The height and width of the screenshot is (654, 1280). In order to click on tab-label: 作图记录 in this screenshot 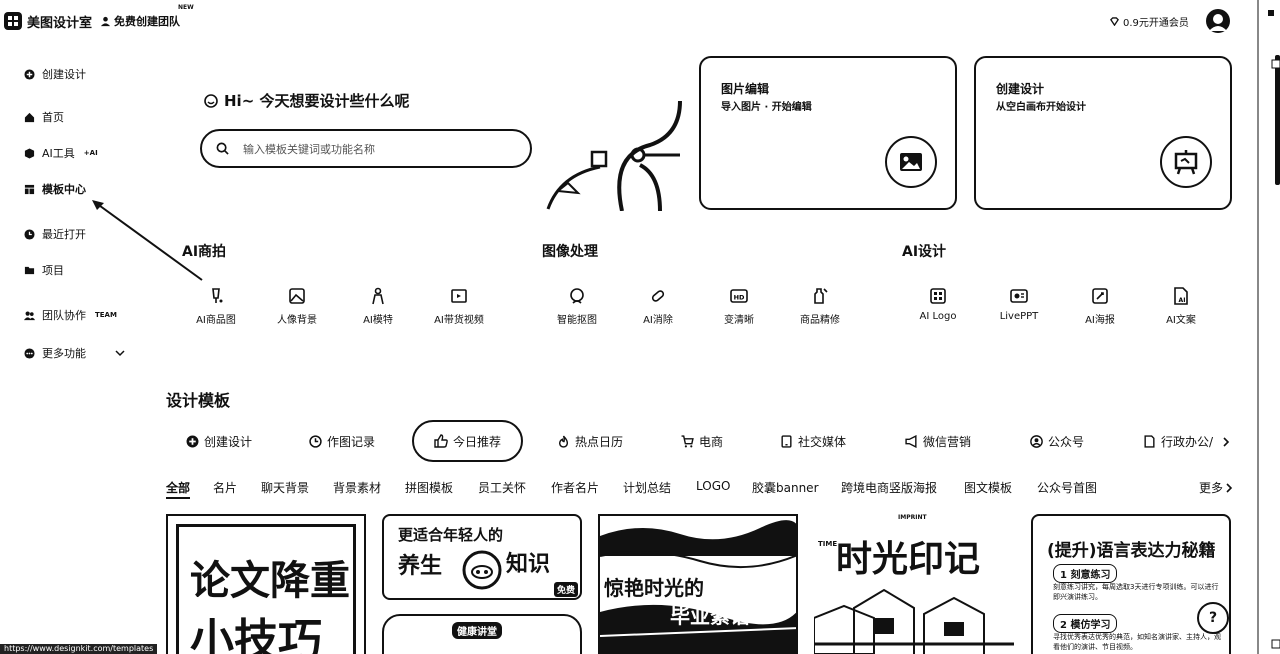, I will do `click(351, 442)`.